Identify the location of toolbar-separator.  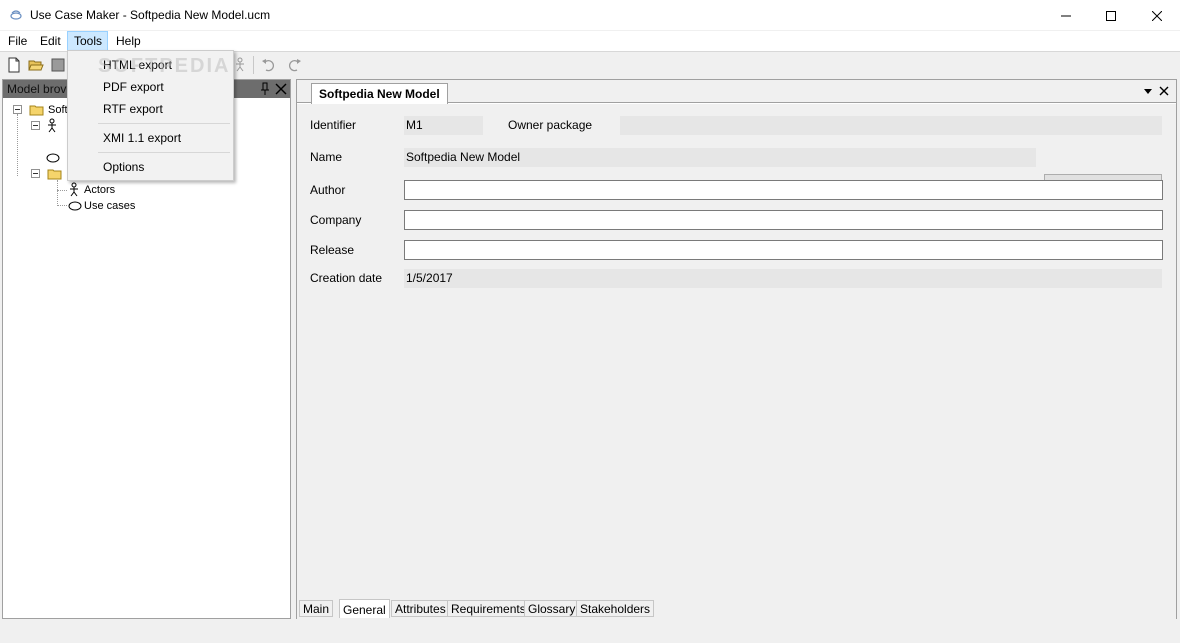
(253, 65).